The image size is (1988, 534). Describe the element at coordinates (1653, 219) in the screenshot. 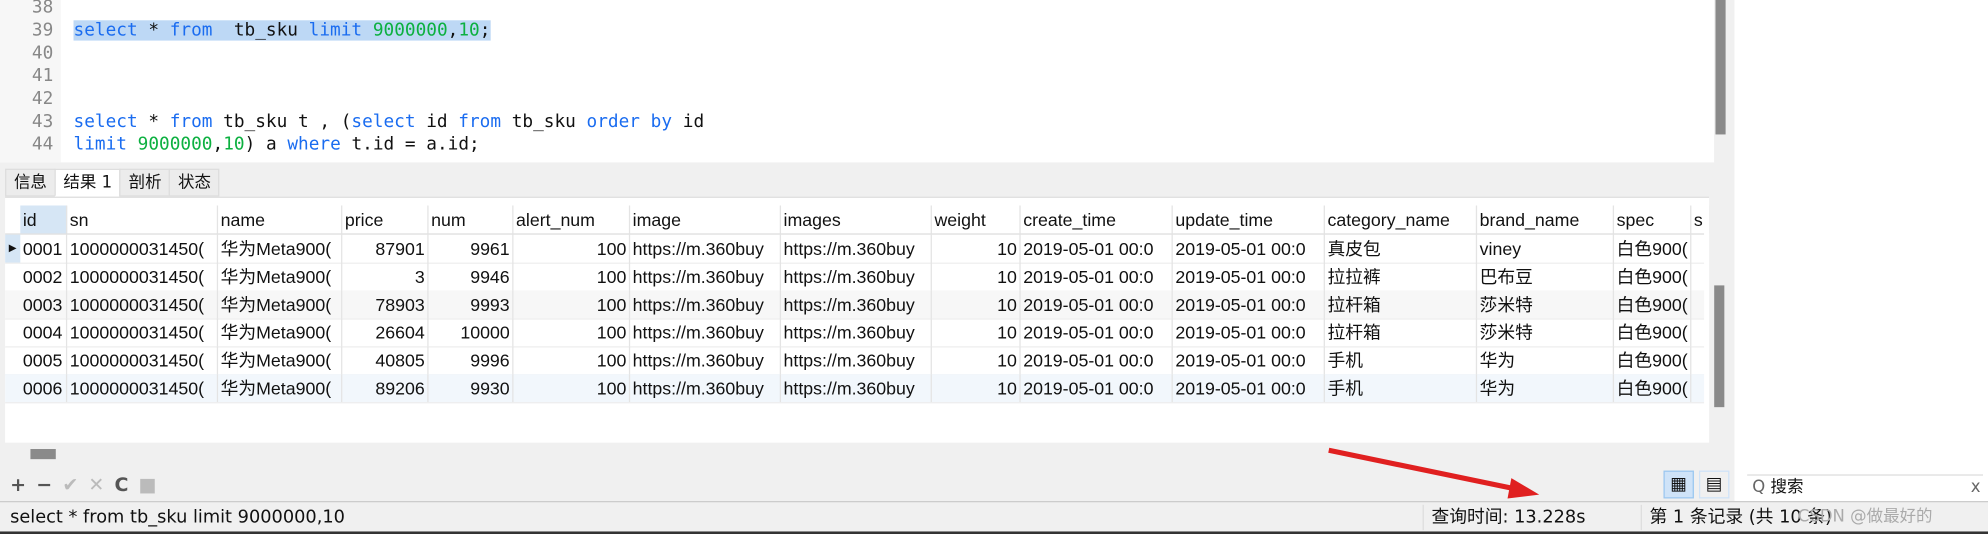

I see `column-header-spec: spec` at that location.